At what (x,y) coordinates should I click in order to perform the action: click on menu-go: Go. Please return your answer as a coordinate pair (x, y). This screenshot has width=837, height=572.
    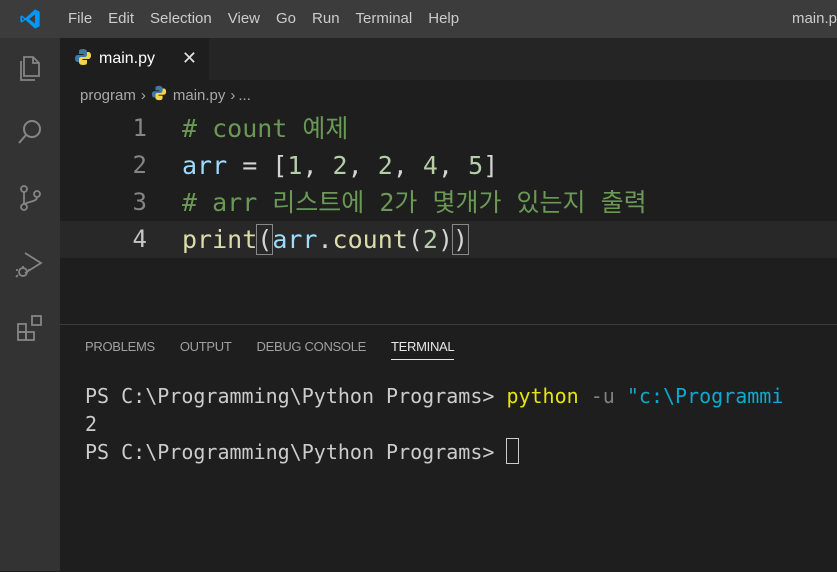
    Looking at the image, I should click on (286, 19).